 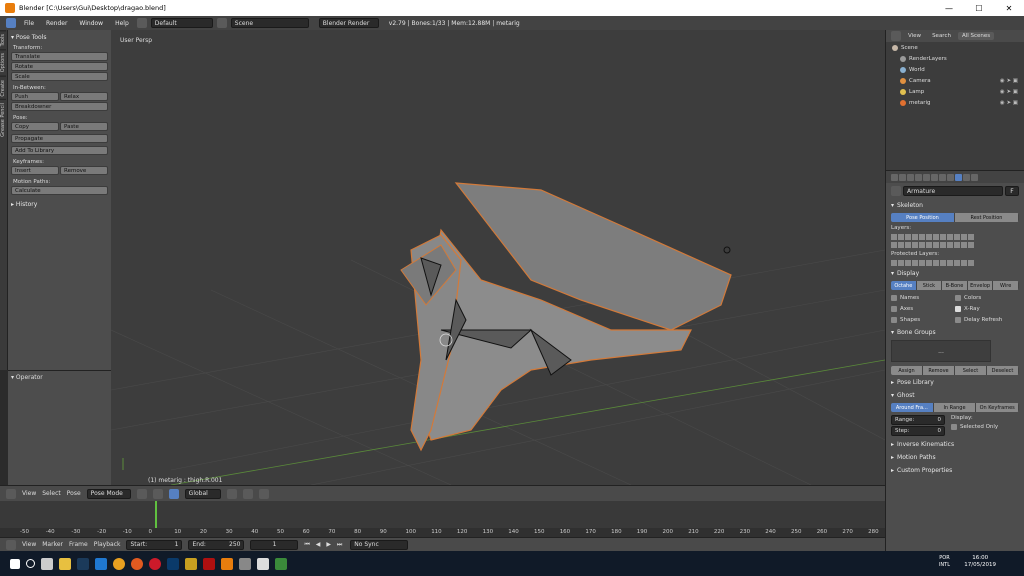 What do you see at coordinates (944, 562) in the screenshot?
I see `language-indicator: POR INTL` at bounding box center [944, 562].